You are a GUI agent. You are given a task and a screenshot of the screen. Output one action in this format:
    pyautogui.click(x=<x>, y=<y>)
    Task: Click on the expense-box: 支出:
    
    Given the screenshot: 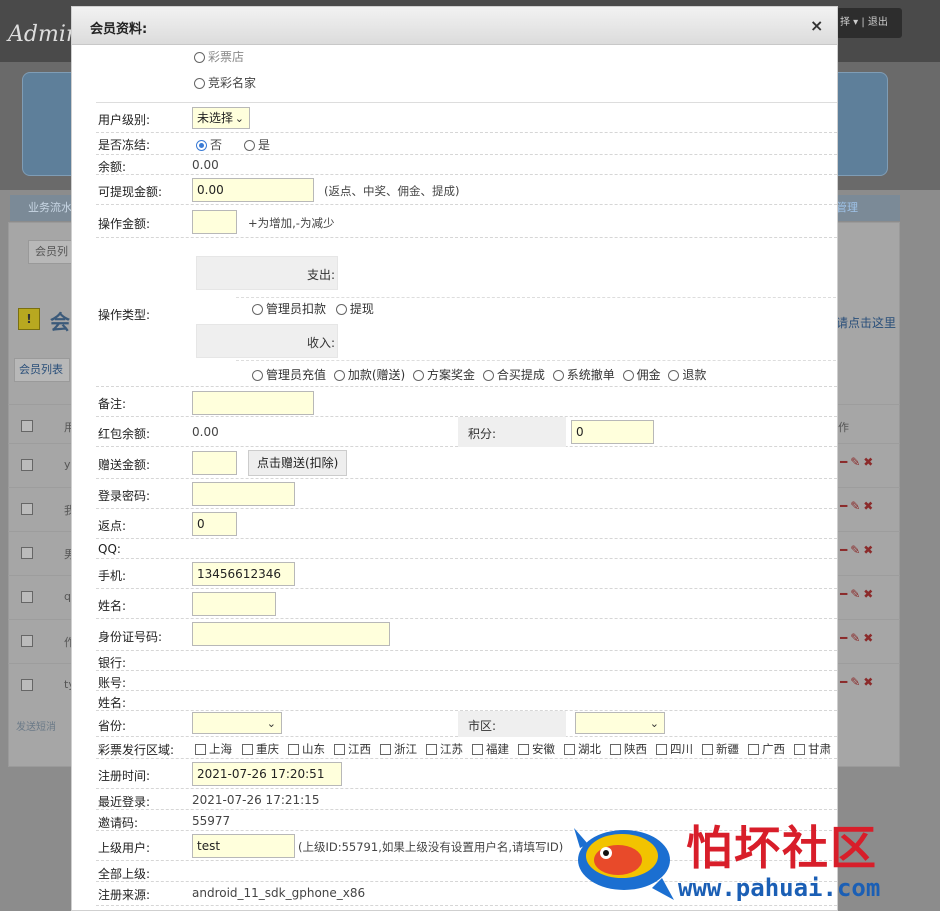 What is the action you would take?
    pyautogui.click(x=267, y=273)
    